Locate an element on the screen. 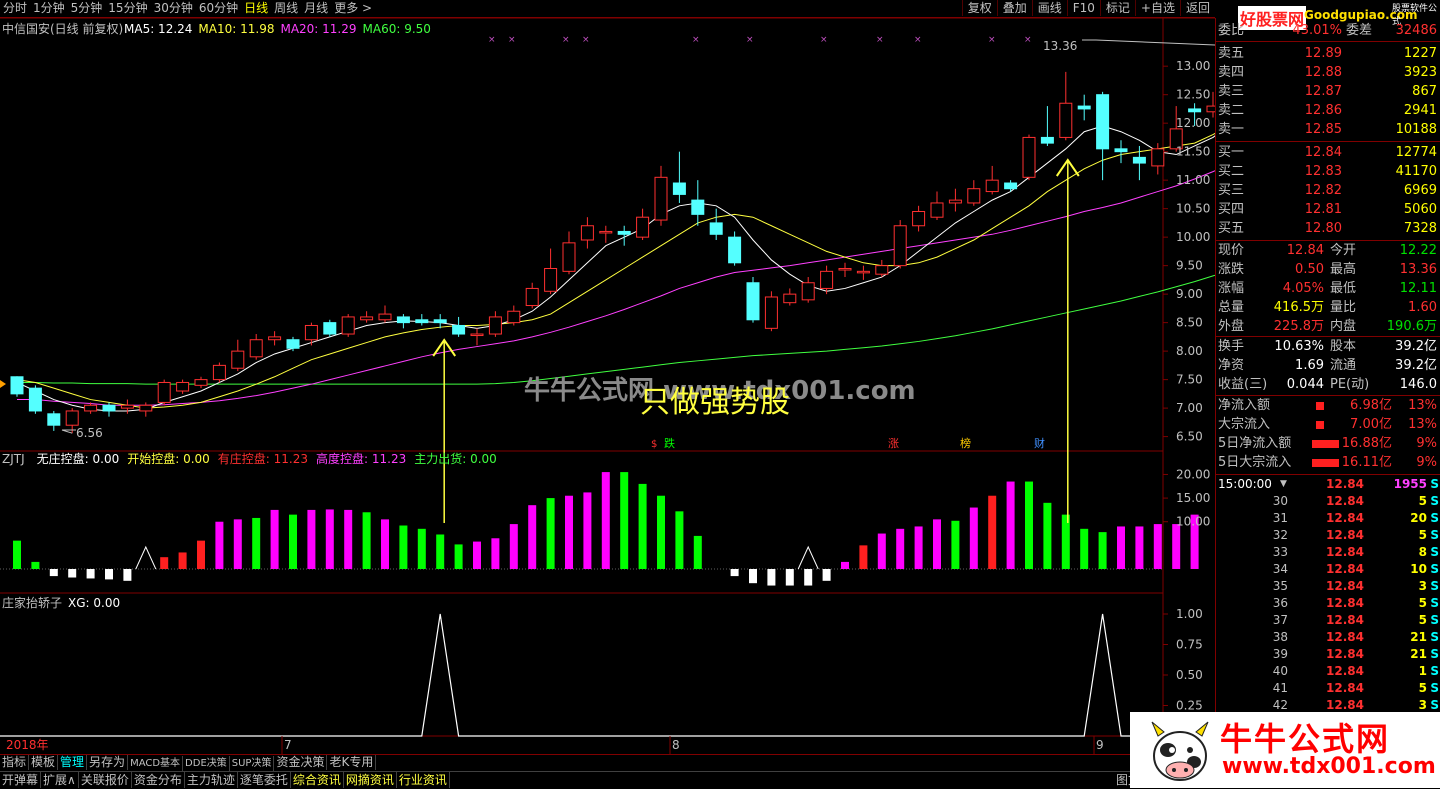 The width and height of the screenshot is (1440, 789). tab-dde: DDE决策 is located at coordinates (206, 763).